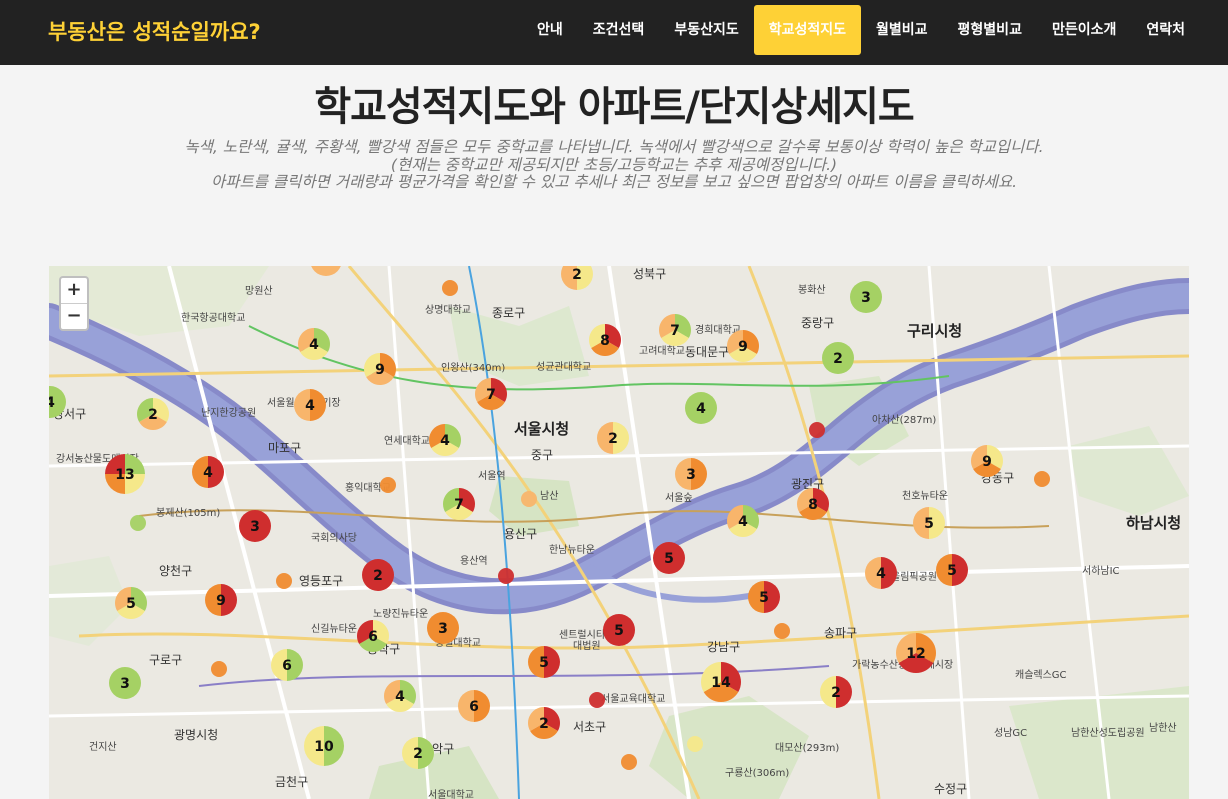  I want to click on place-label: 종로구, so click(508, 313).